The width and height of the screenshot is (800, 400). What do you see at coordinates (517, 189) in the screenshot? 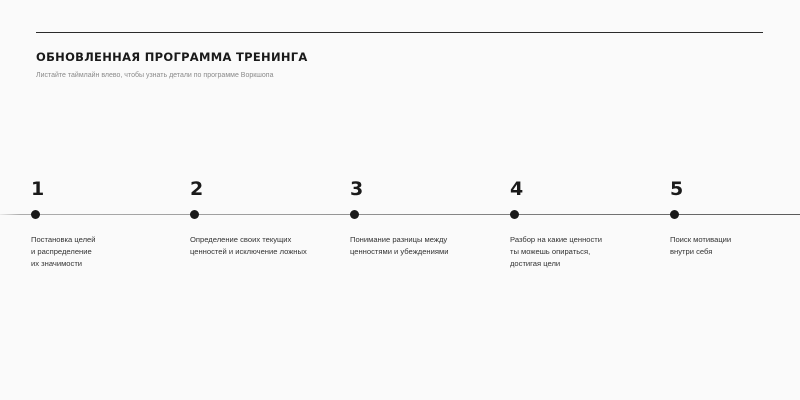
I see `step-number: 4` at bounding box center [517, 189].